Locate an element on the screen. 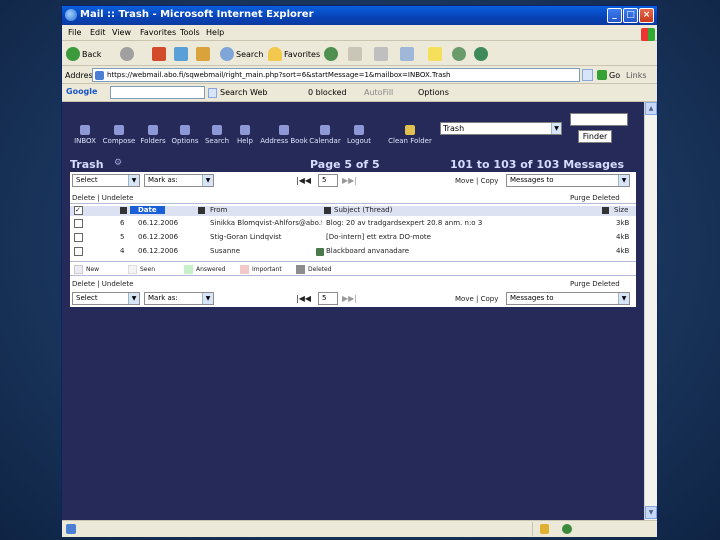 This screenshot has height=540, width=720. size-column-header: Size is located at coordinates (621, 210).